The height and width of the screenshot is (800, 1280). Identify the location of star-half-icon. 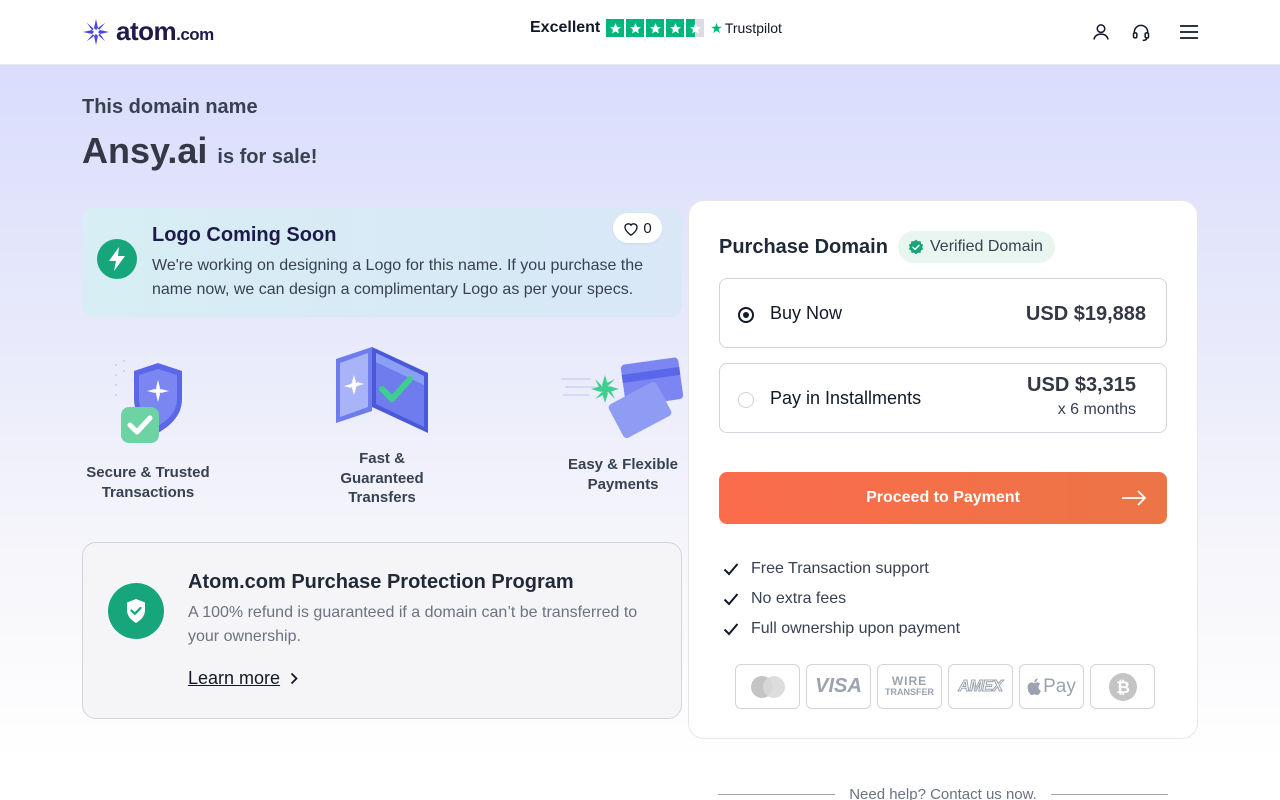
(695, 28).